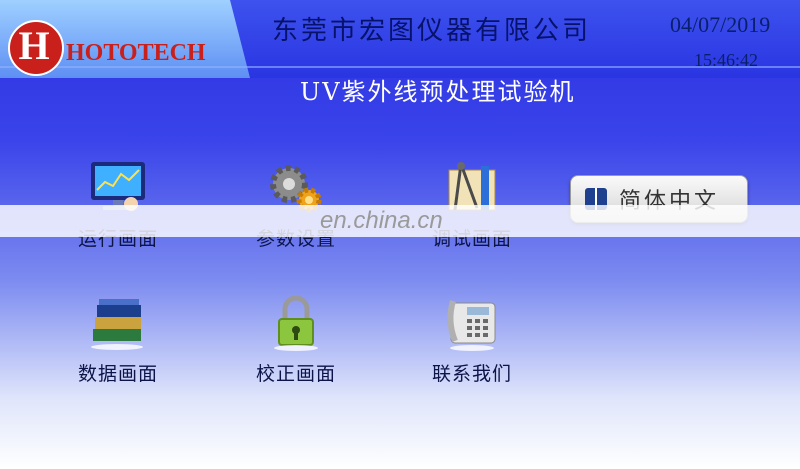 This screenshot has height=469, width=800. What do you see at coordinates (720, 24) in the screenshot?
I see `date-display: 04/07/2019` at bounding box center [720, 24].